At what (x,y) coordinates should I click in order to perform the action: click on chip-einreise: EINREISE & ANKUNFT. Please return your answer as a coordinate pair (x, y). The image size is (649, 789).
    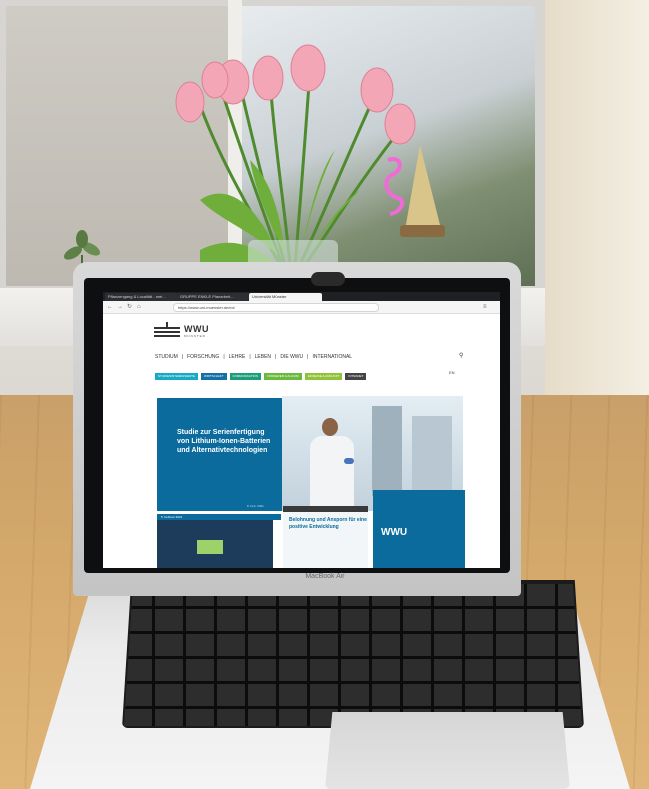
    Looking at the image, I should click on (323, 376).